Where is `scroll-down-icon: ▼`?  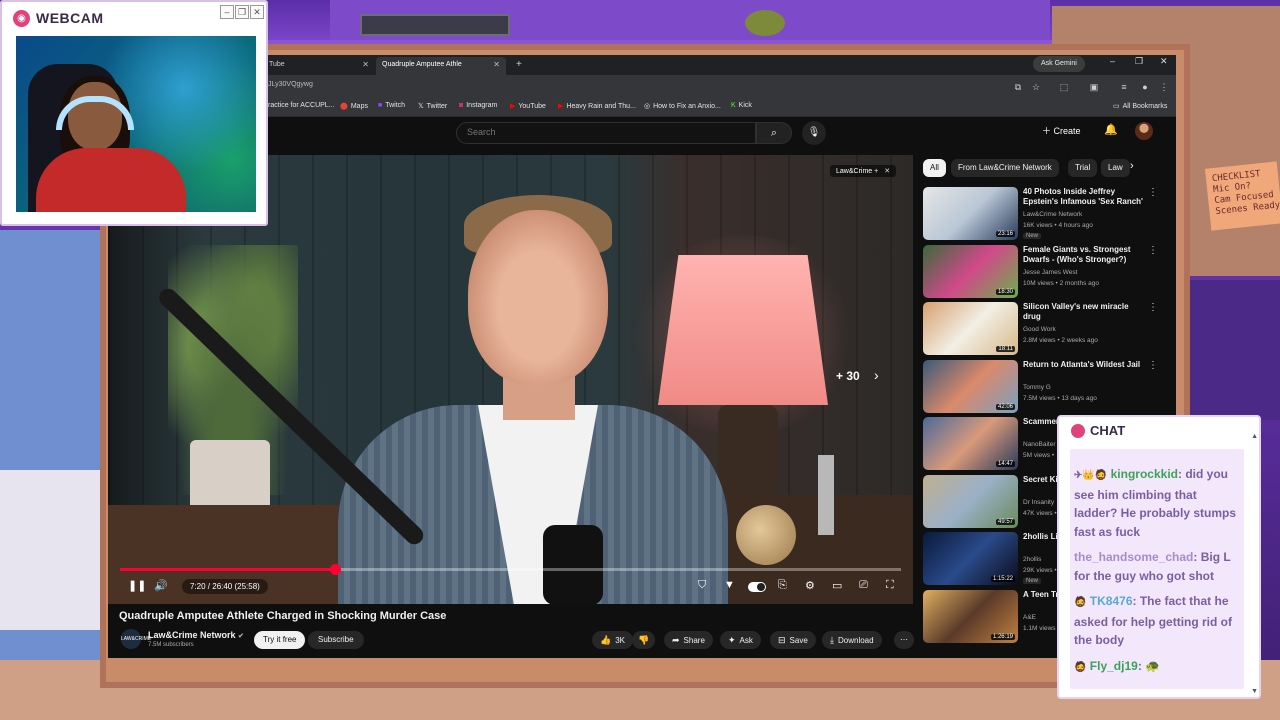 scroll-down-icon: ▼ is located at coordinates (1254, 691).